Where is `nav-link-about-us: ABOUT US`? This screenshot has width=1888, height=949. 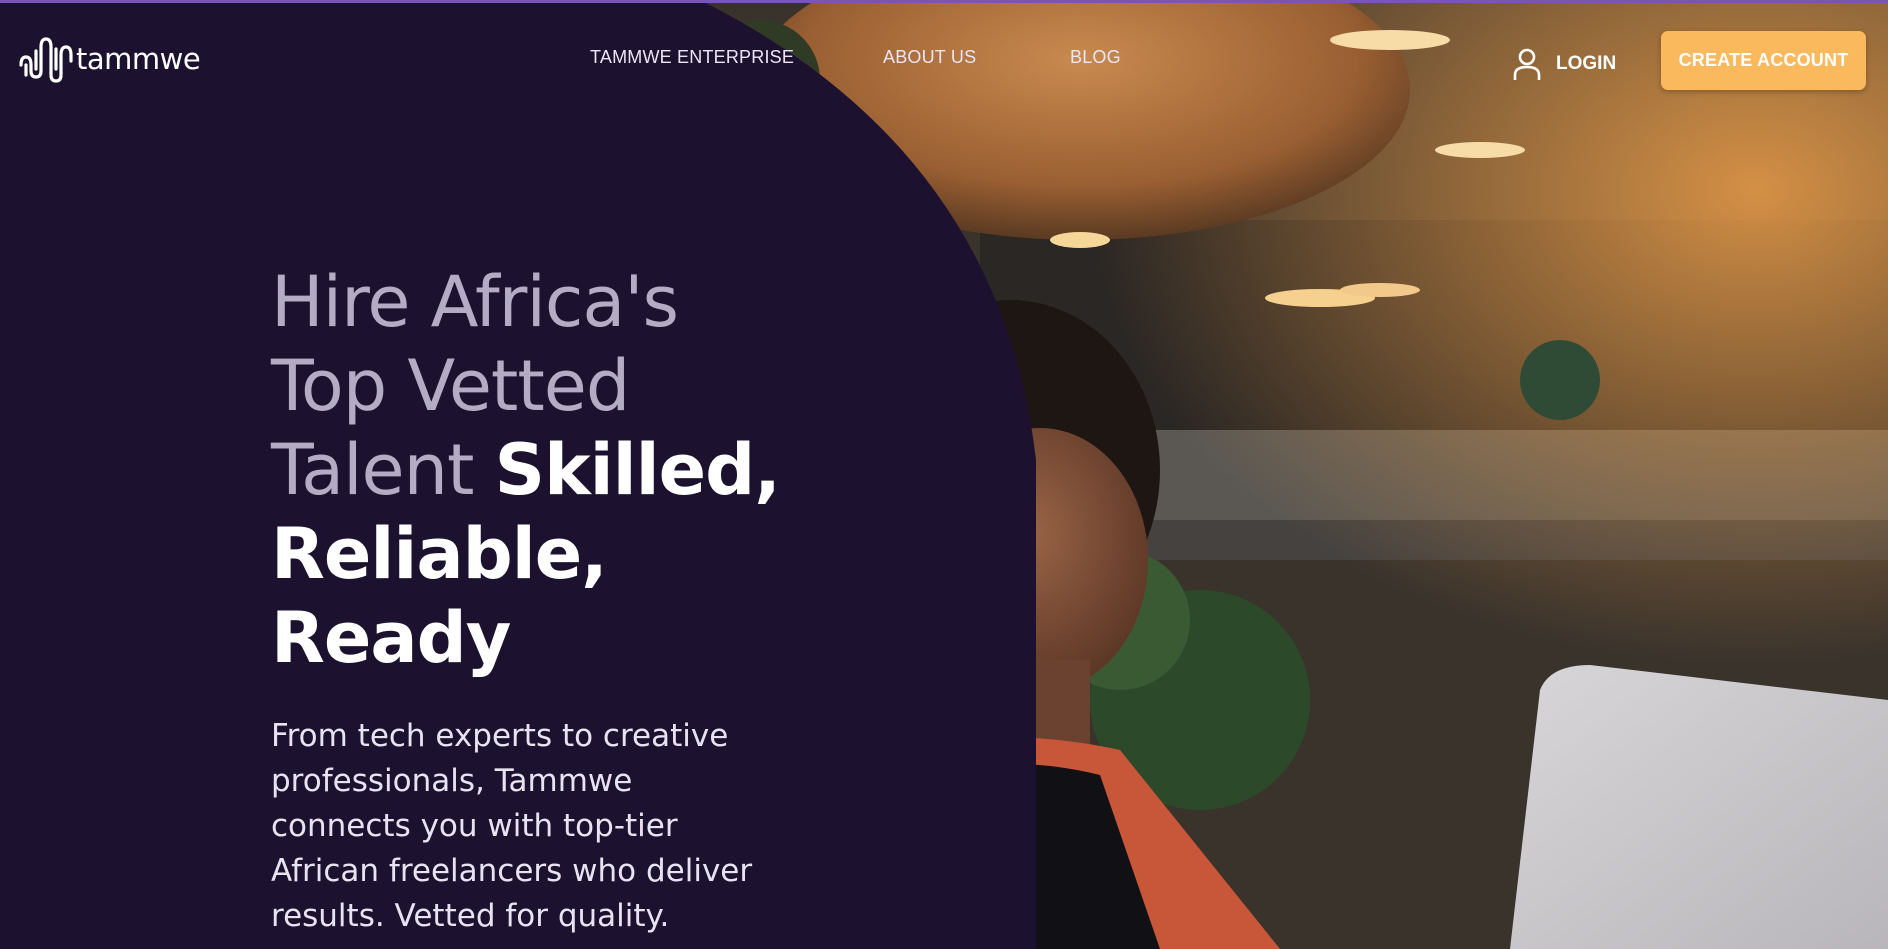 nav-link-about-us: ABOUT US is located at coordinates (929, 57).